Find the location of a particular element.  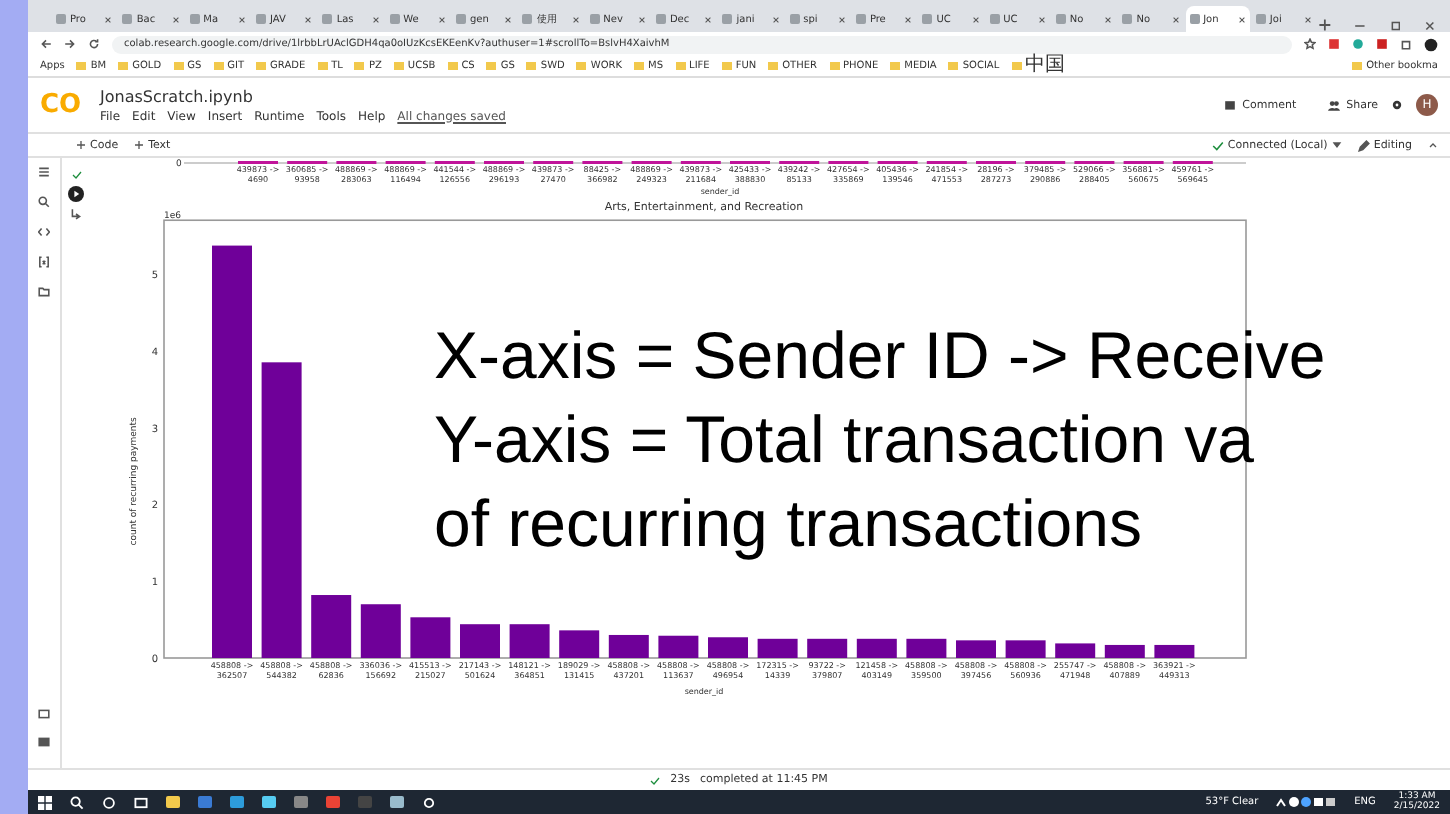

comment-icon is located at coordinates (1230, 105).